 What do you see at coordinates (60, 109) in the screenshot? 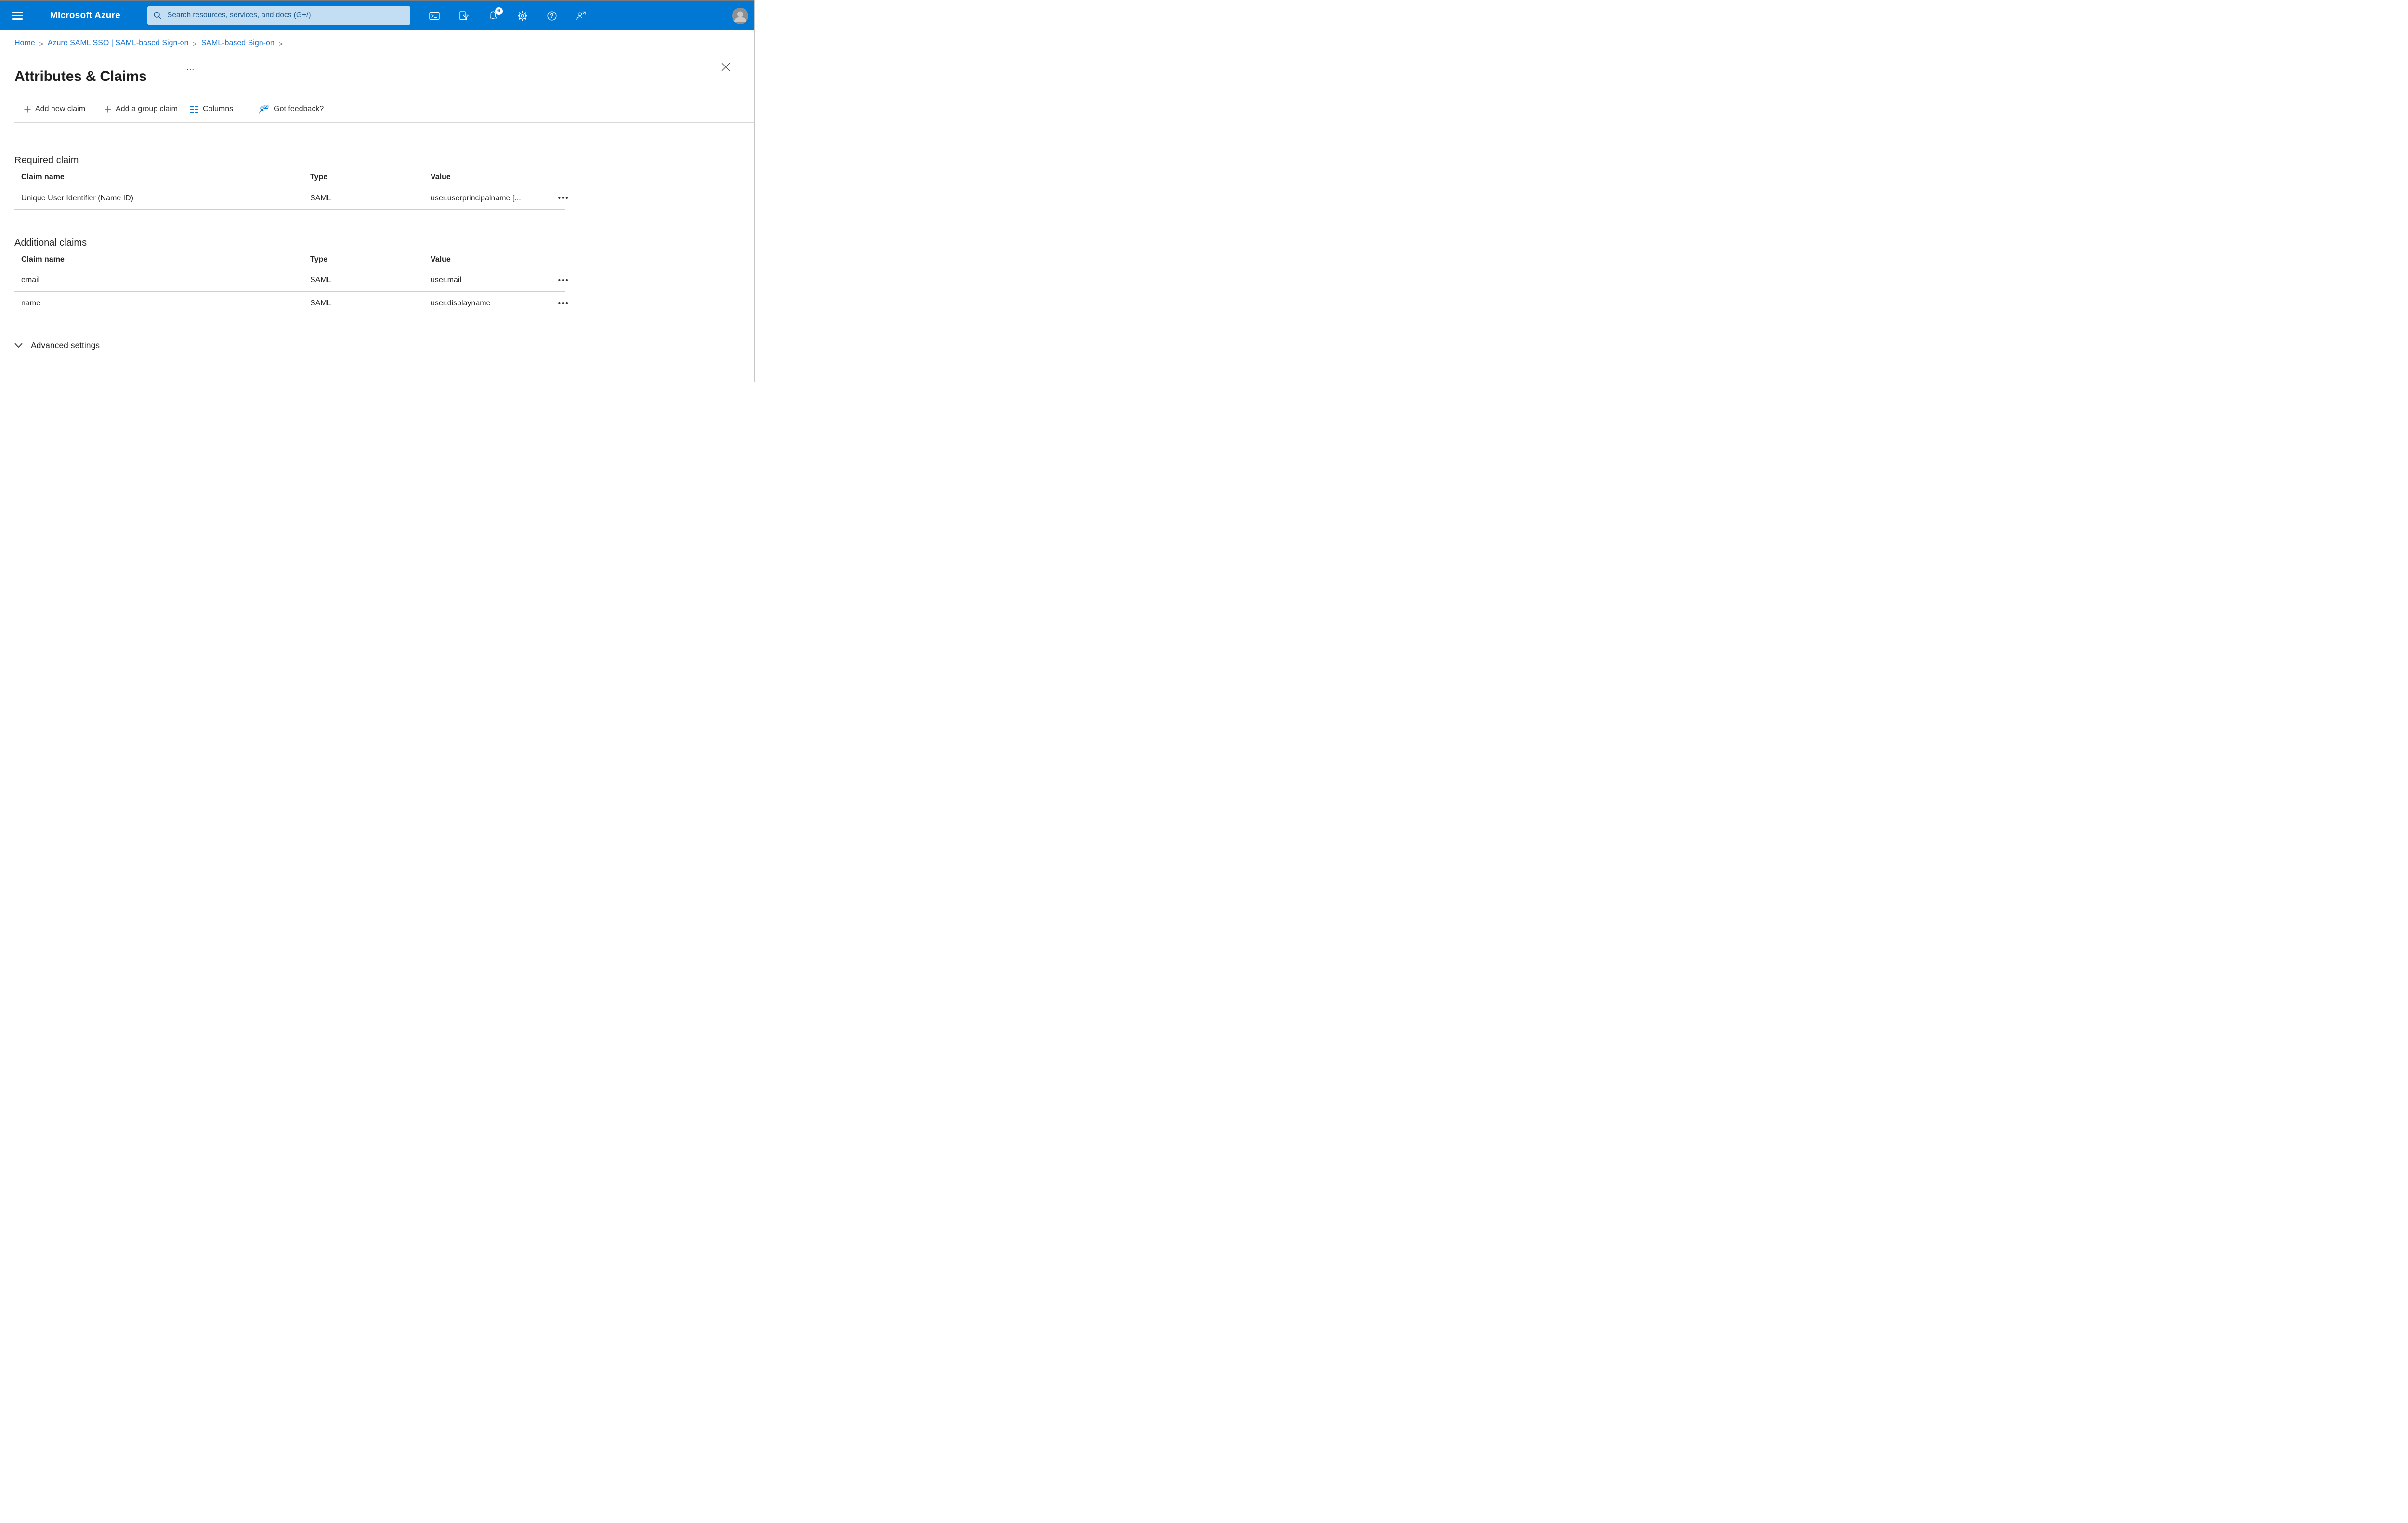
I see `add-new-claim-label: Add new claim` at bounding box center [60, 109].